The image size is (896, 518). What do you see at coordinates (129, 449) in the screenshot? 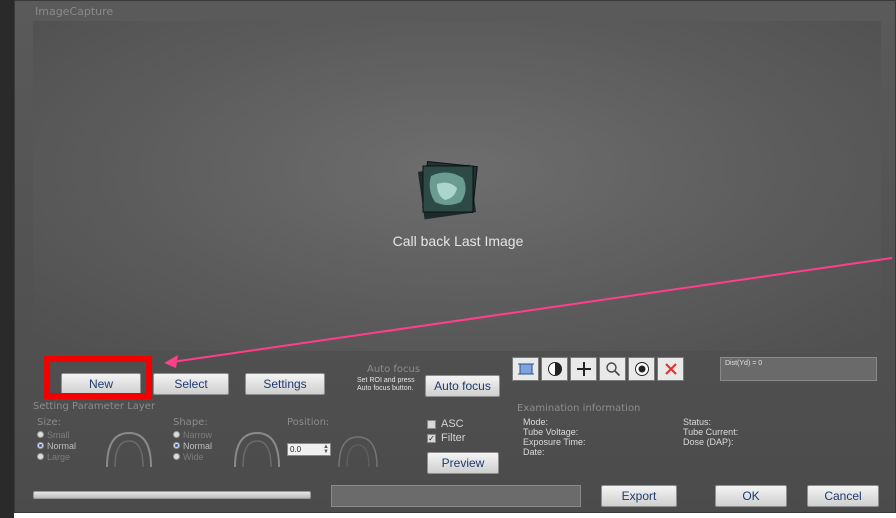
I see `size-arch-icon` at bounding box center [129, 449].